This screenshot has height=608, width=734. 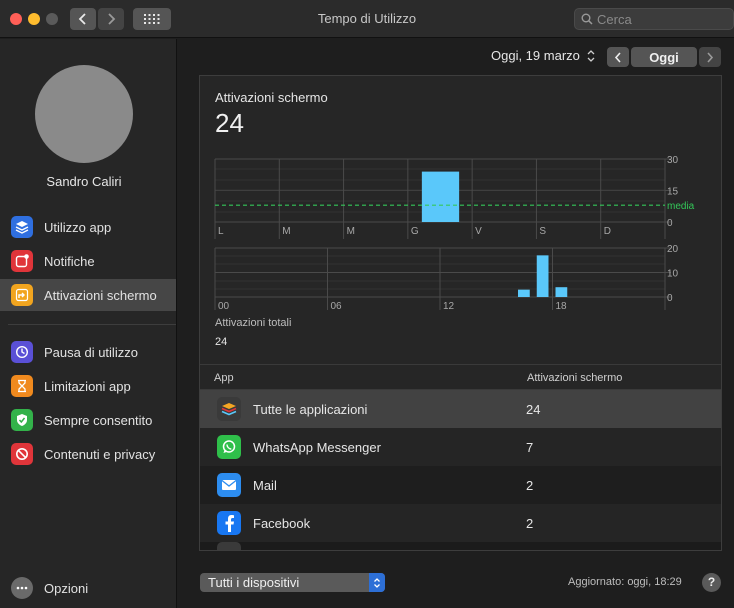 I want to click on device-select: Tutti i dispositivi, so click(x=292, y=582).